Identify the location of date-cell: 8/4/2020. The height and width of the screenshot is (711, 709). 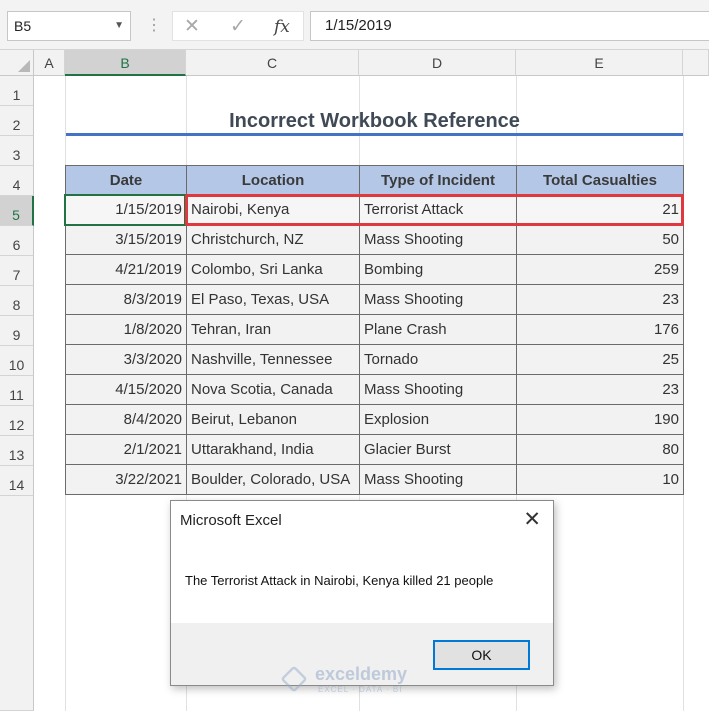
(126, 419).